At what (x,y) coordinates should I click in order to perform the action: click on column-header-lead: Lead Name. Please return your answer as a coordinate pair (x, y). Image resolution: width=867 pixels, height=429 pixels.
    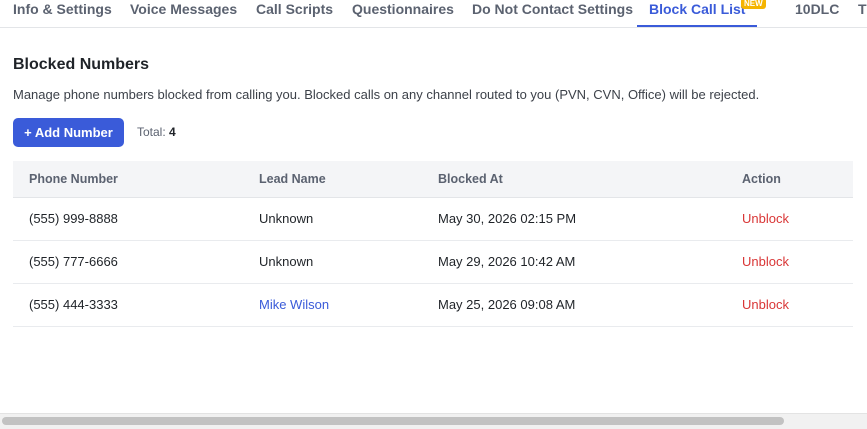
    Looking at the image, I should click on (347, 179).